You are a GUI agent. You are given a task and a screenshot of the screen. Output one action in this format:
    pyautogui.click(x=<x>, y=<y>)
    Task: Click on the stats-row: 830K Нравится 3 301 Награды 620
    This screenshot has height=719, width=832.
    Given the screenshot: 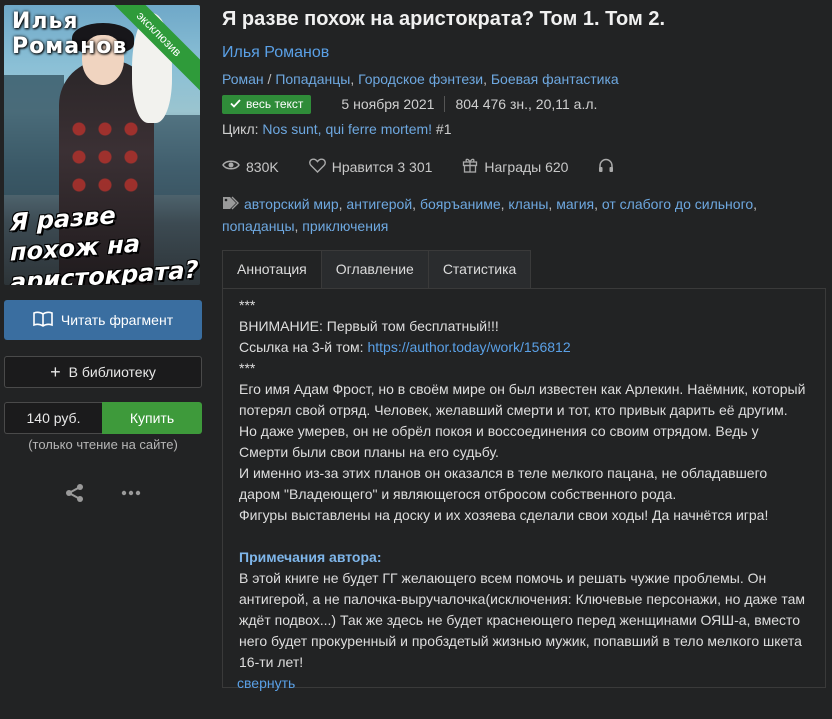 What is the action you would take?
    pyautogui.click(x=524, y=166)
    